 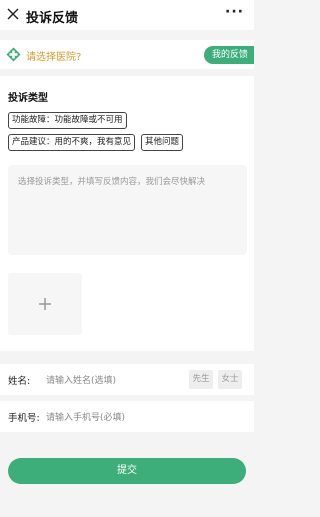 I want to click on hospital-prompt: 请选择医院?, so click(x=54, y=57).